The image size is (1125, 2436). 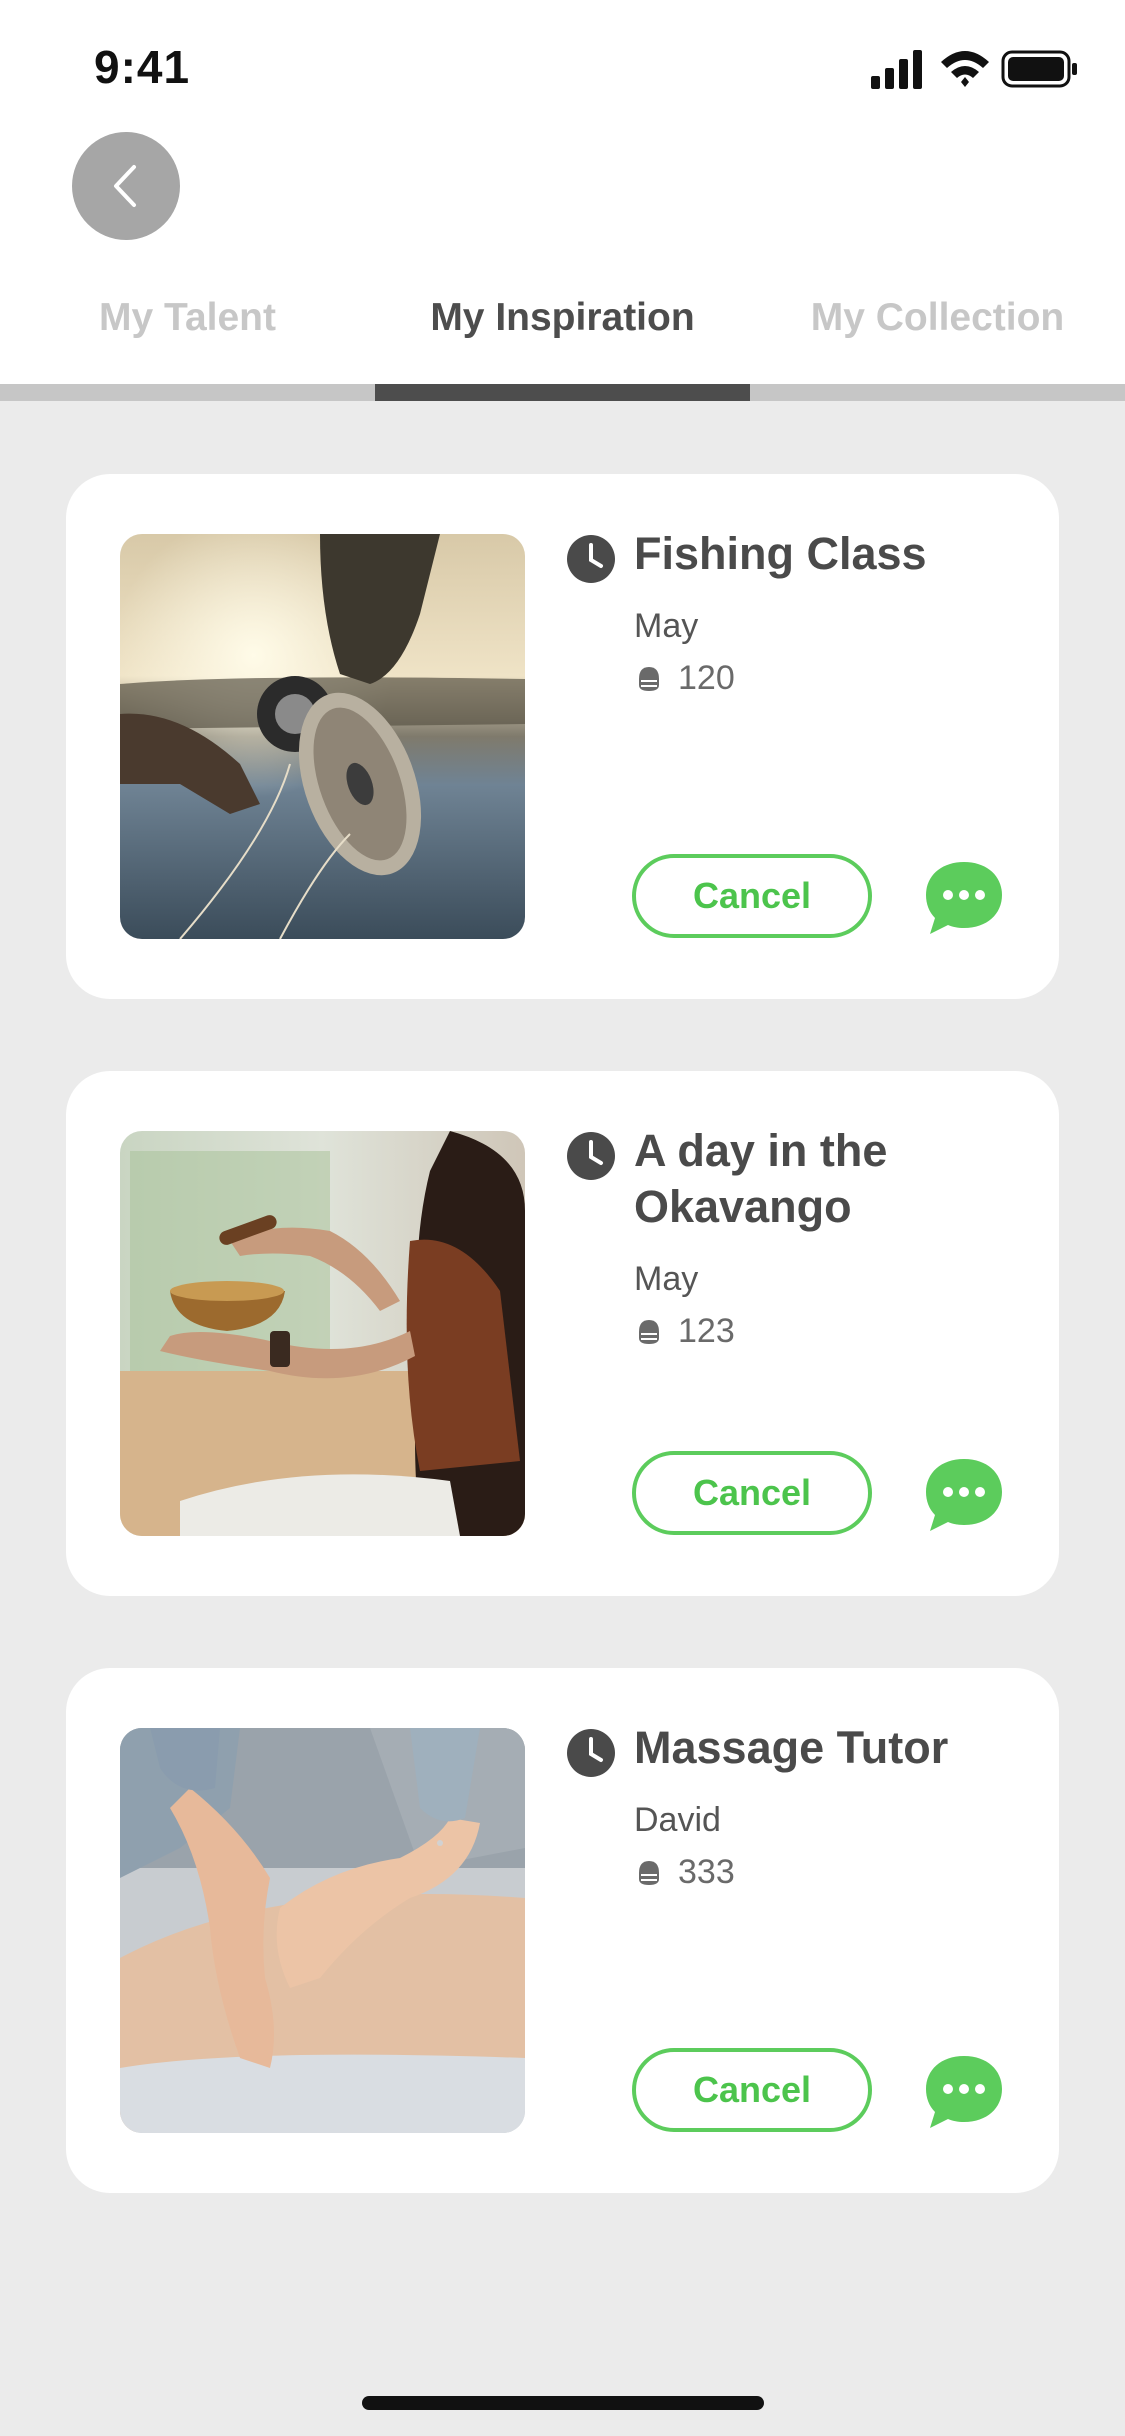 What do you see at coordinates (937, 325) in the screenshot?
I see `tab-my-collection: My Collection` at bounding box center [937, 325].